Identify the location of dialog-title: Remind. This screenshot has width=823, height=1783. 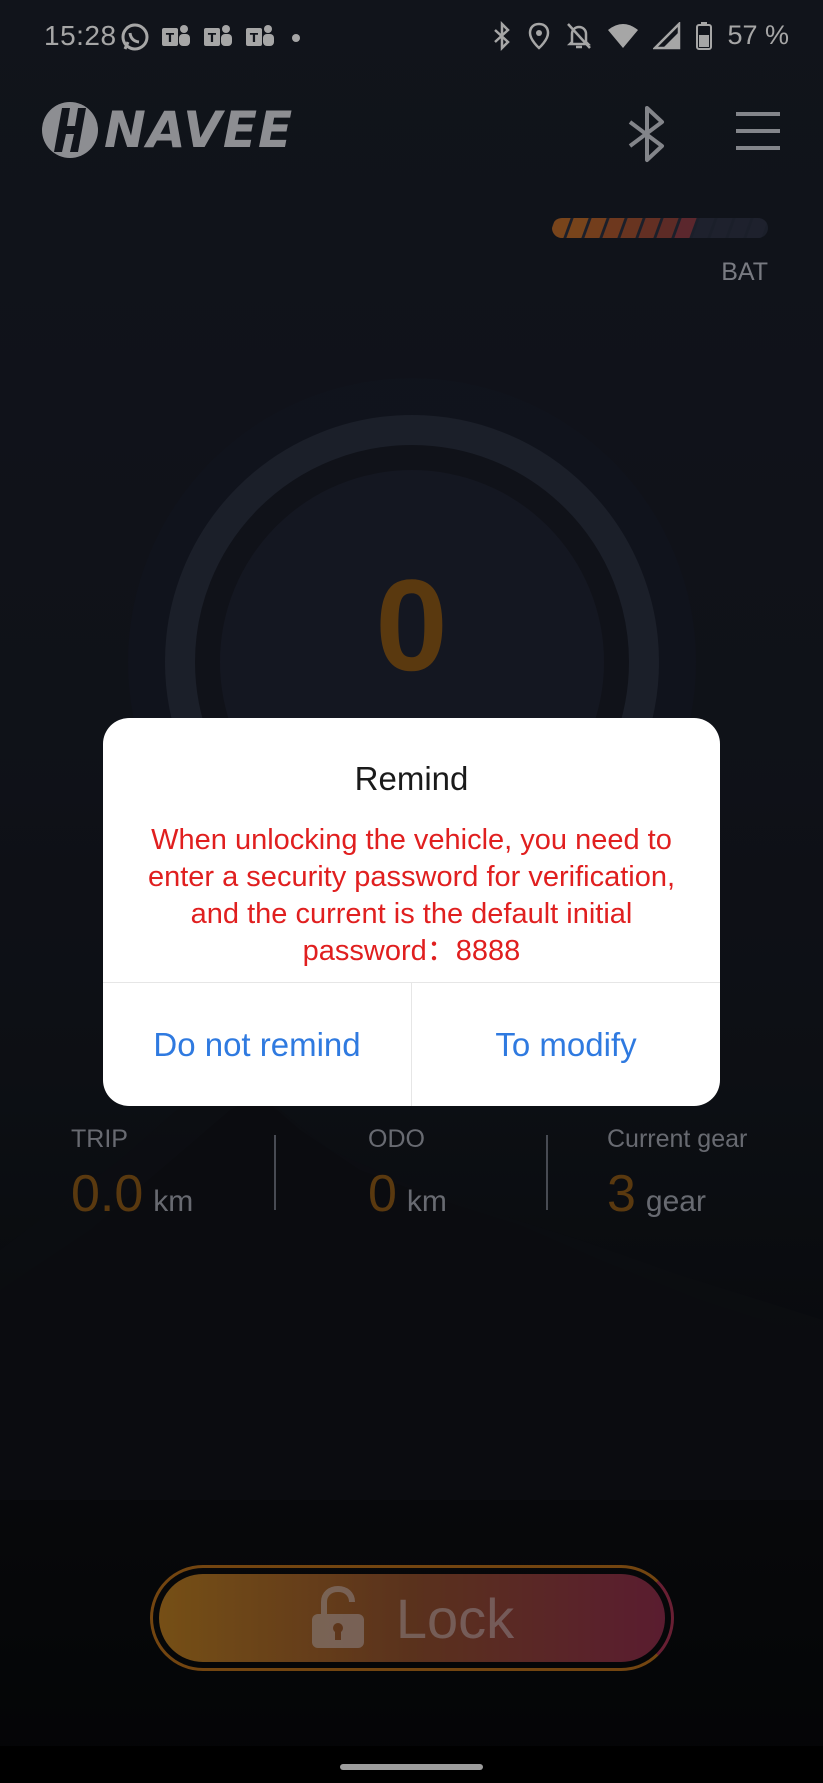
(411, 778).